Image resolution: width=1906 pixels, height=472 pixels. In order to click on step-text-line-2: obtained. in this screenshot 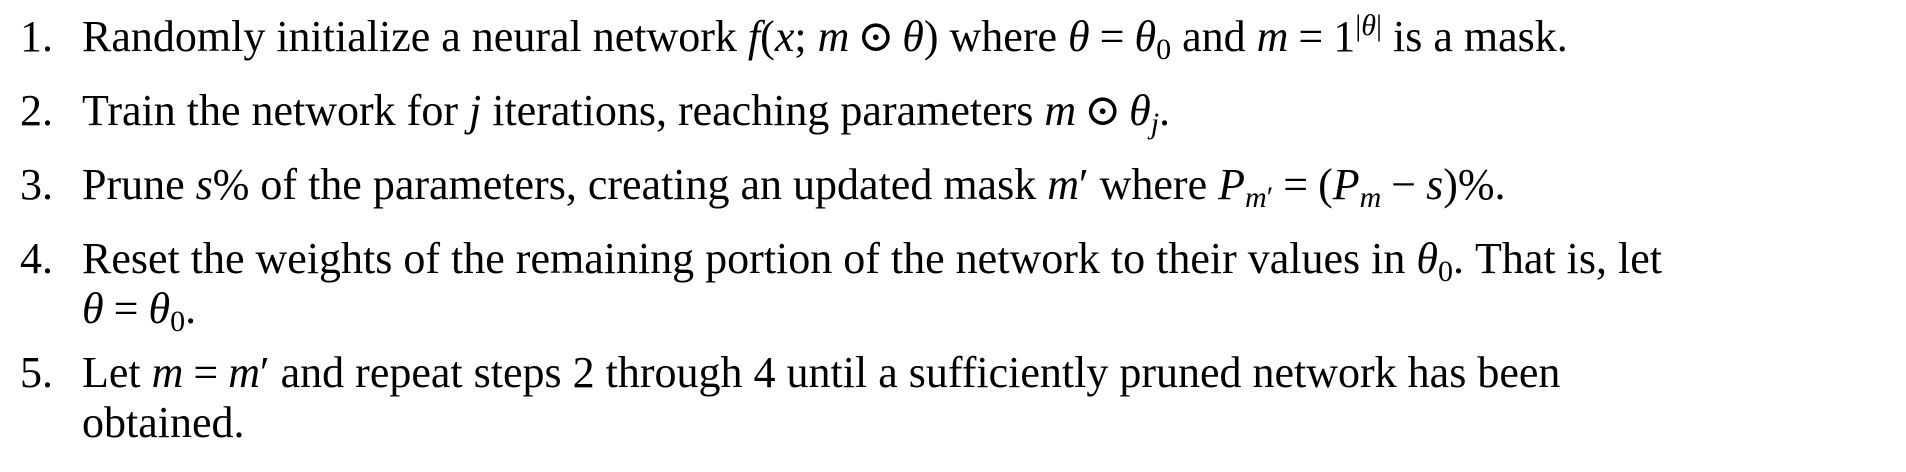, I will do `click(163, 422)`.